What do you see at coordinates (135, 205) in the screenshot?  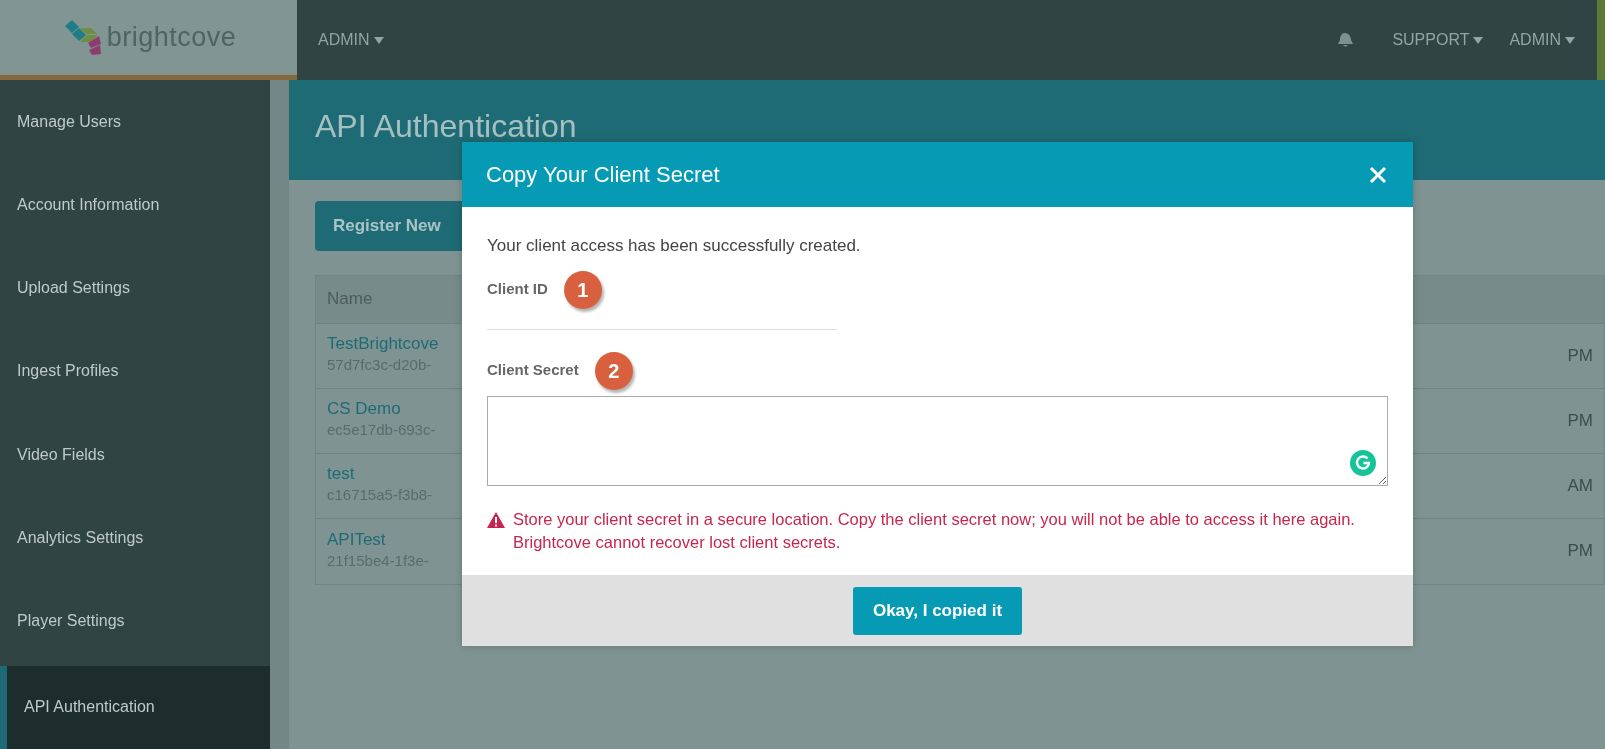 I see `sidebar-item: Account Information` at bounding box center [135, 205].